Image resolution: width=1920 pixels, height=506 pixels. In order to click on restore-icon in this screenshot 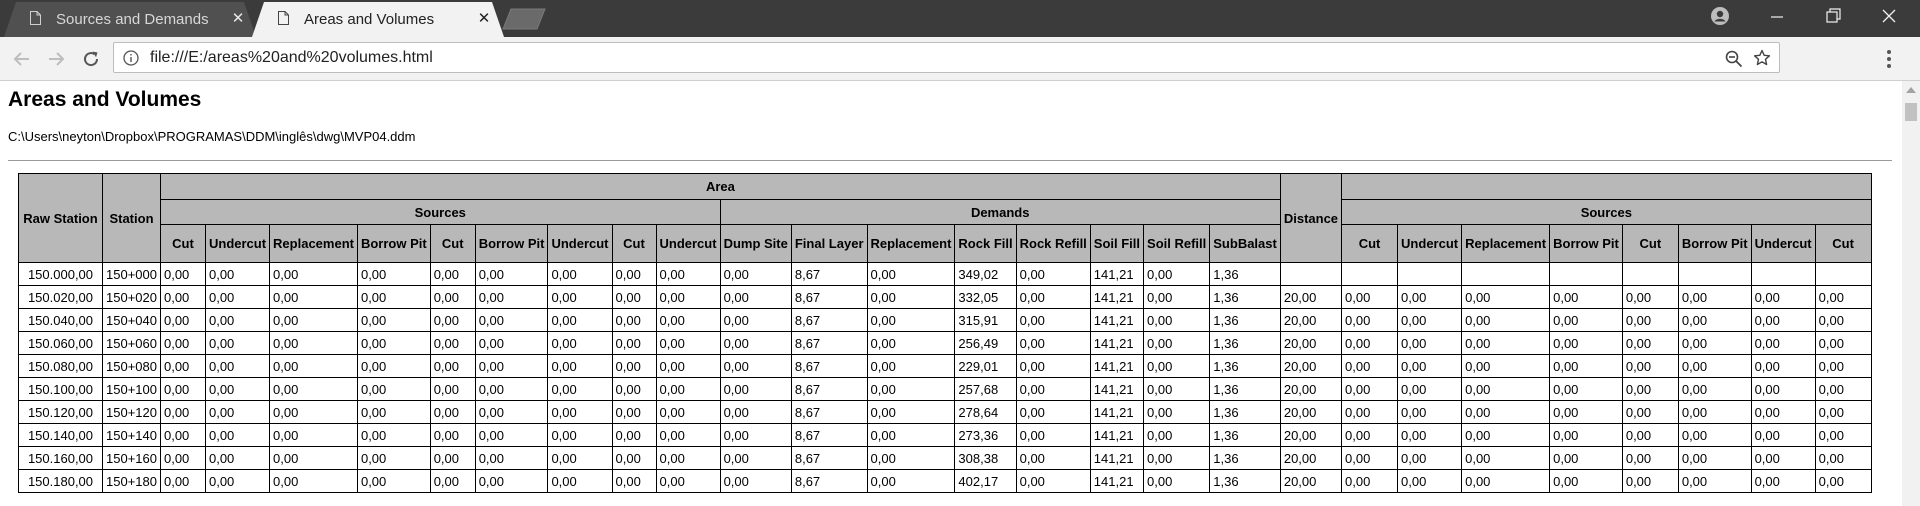, I will do `click(1833, 17)`.